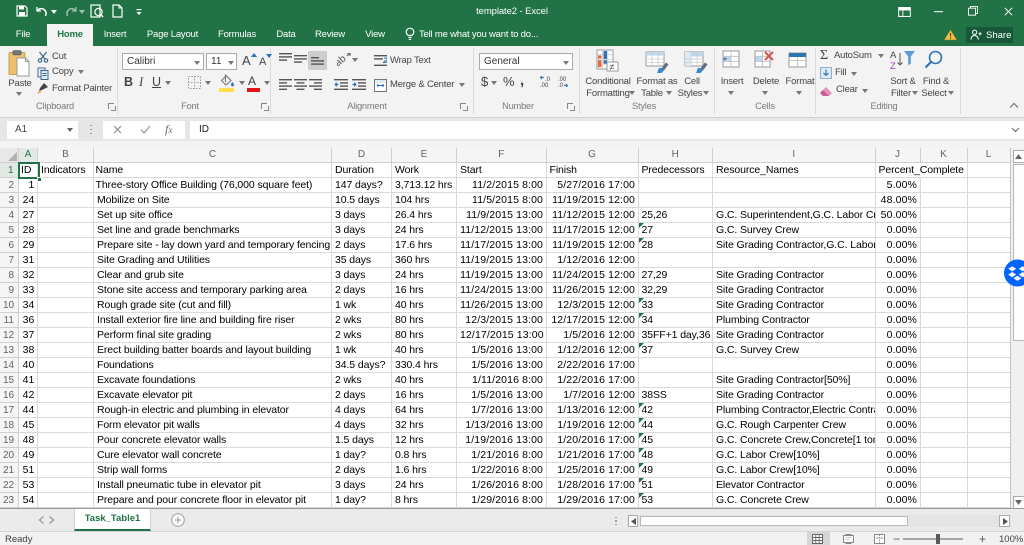 Image resolution: width=1024 pixels, height=545 pixels. Describe the element at coordinates (893, 55) in the screenshot. I see `svg-text: A` at that location.